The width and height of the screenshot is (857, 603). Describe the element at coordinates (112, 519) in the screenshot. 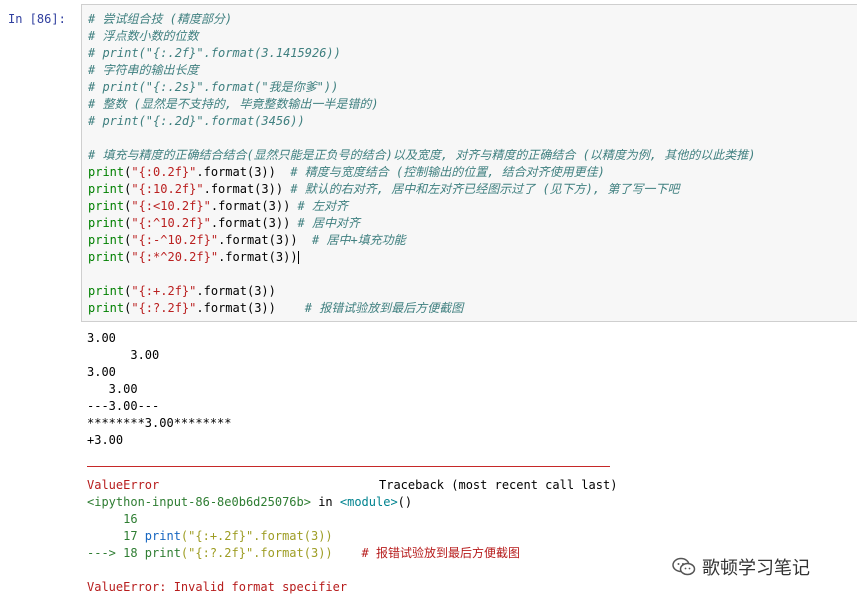

I see `traceback-line: 16` at that location.